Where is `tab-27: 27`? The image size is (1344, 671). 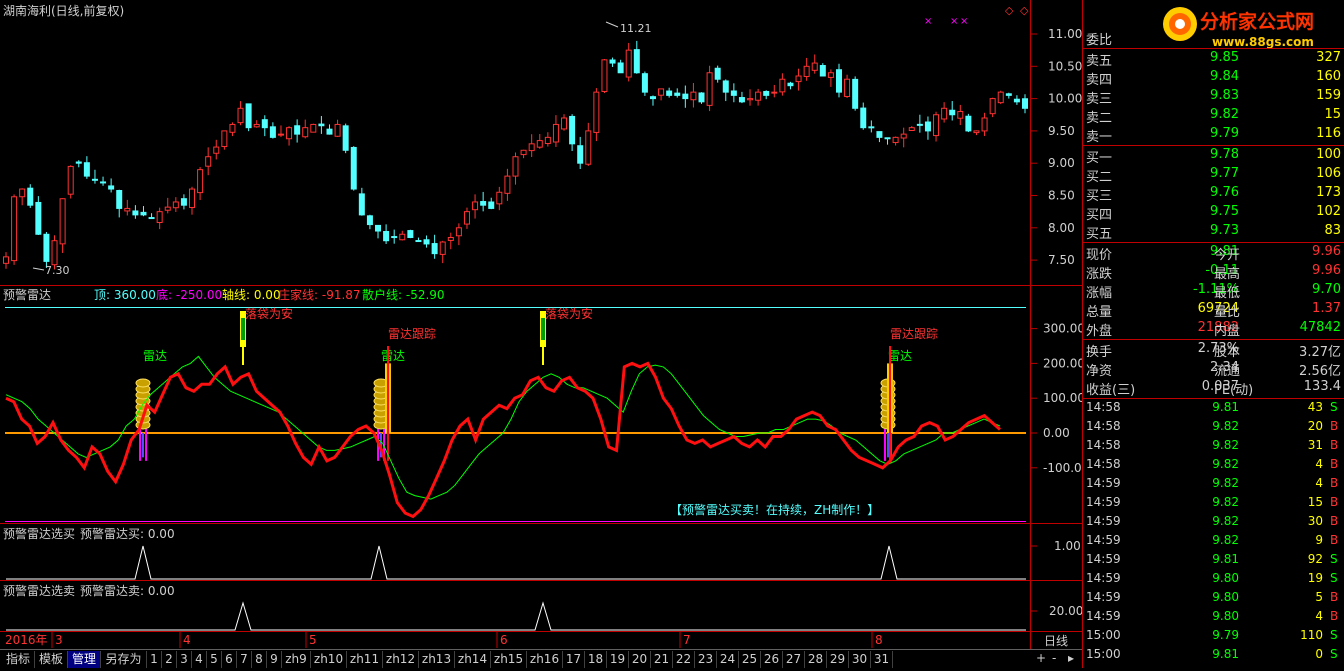 tab-27: 27 is located at coordinates (794, 659).